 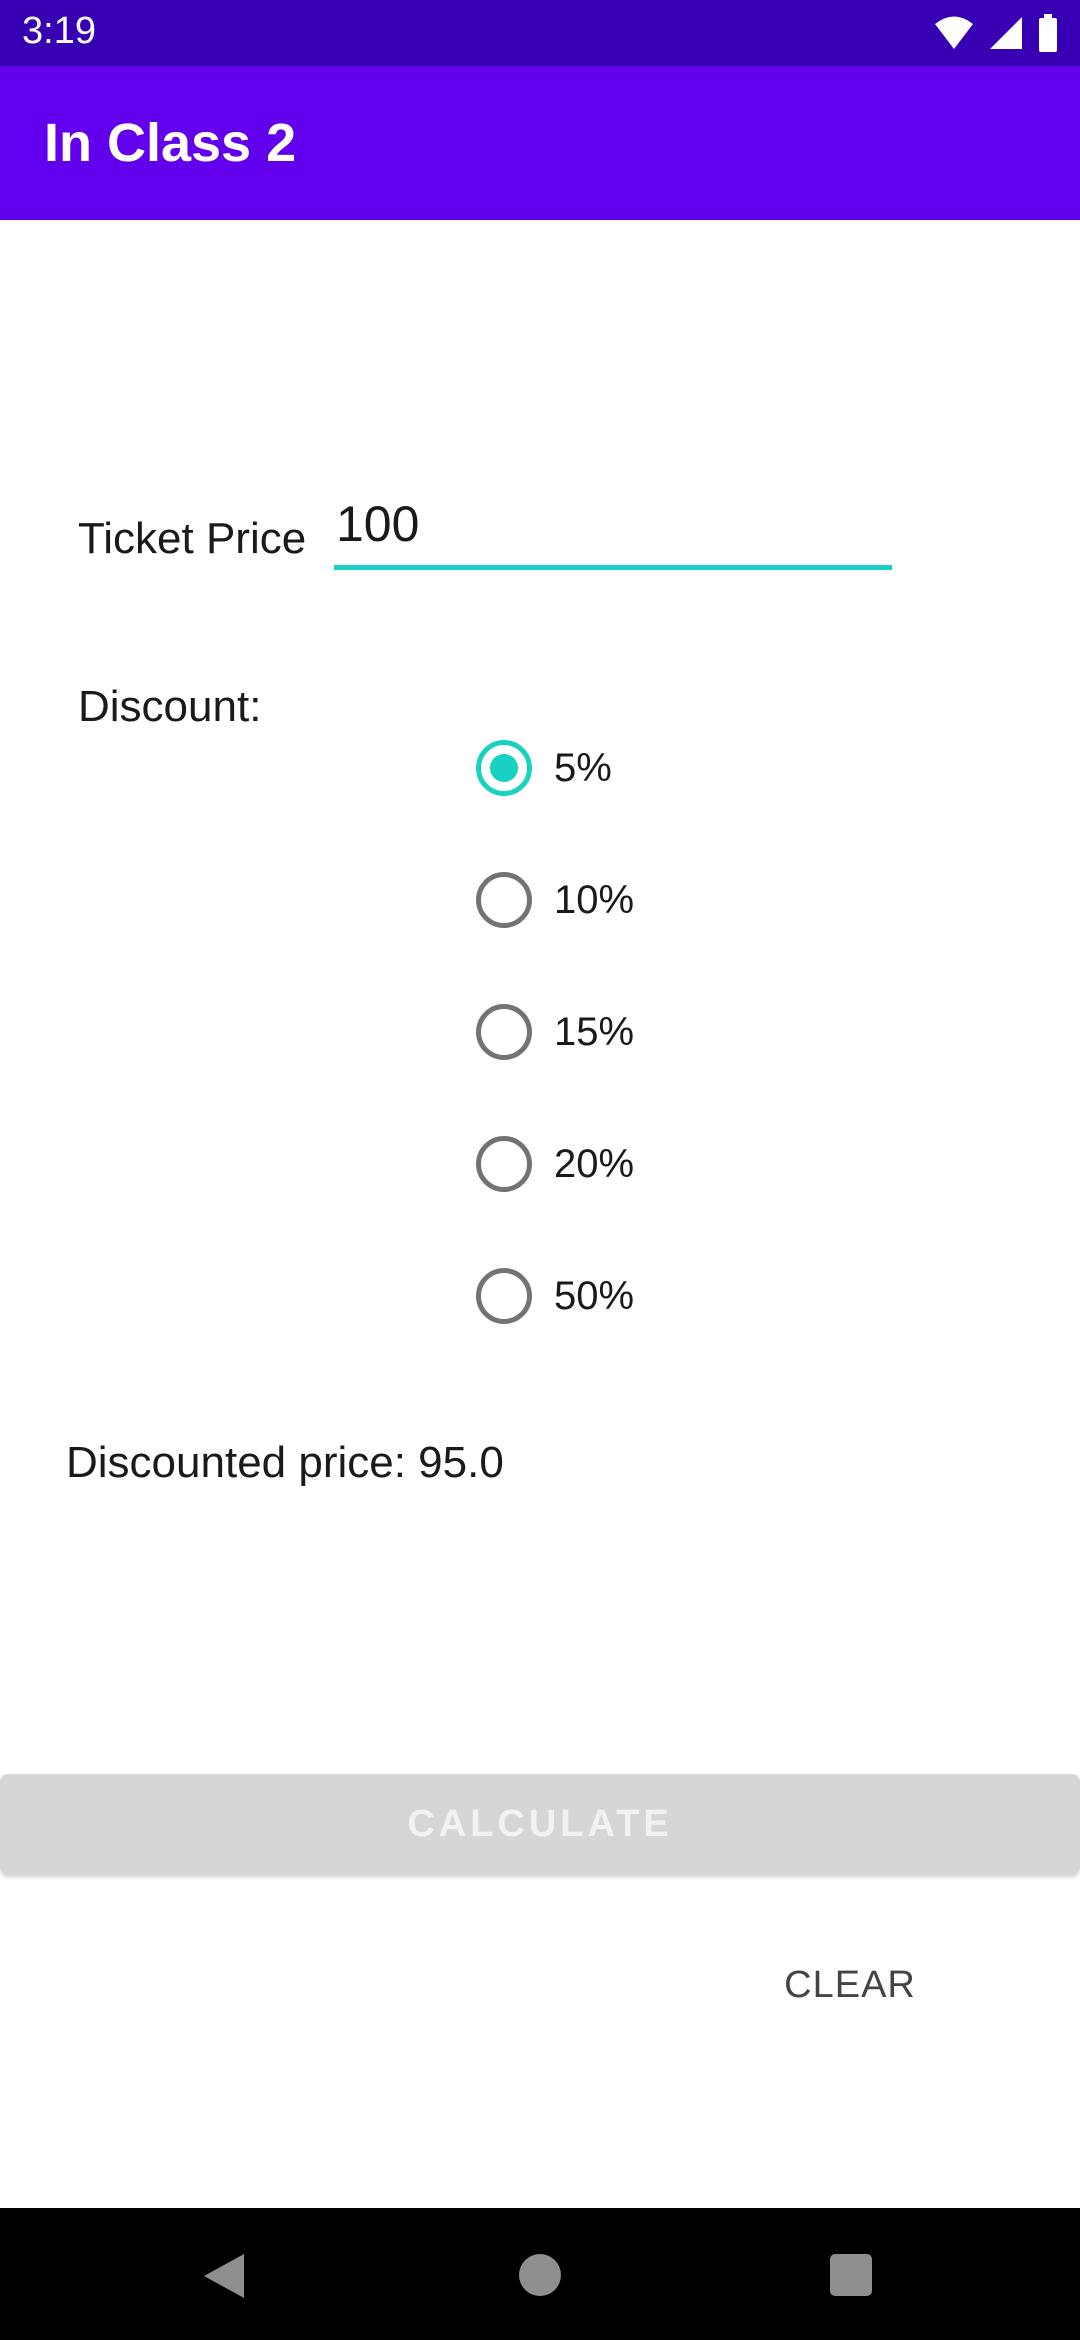 I want to click on app-title: In Class 2, so click(x=170, y=143).